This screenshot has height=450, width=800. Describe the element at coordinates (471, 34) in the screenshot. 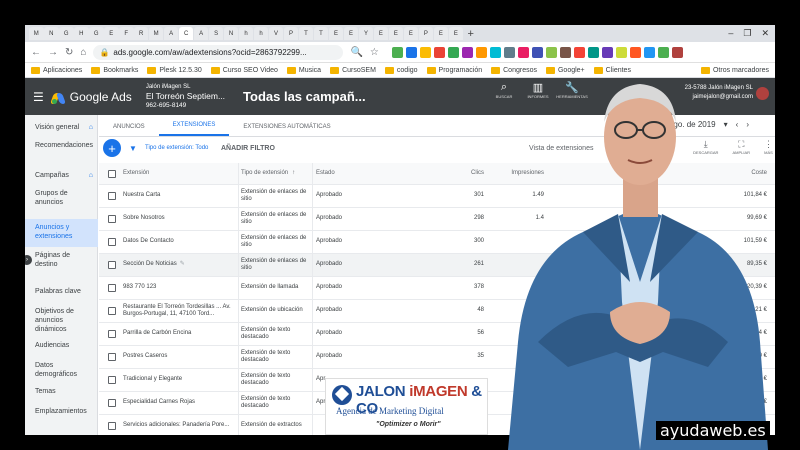

I see `new-tab-button: +` at that location.